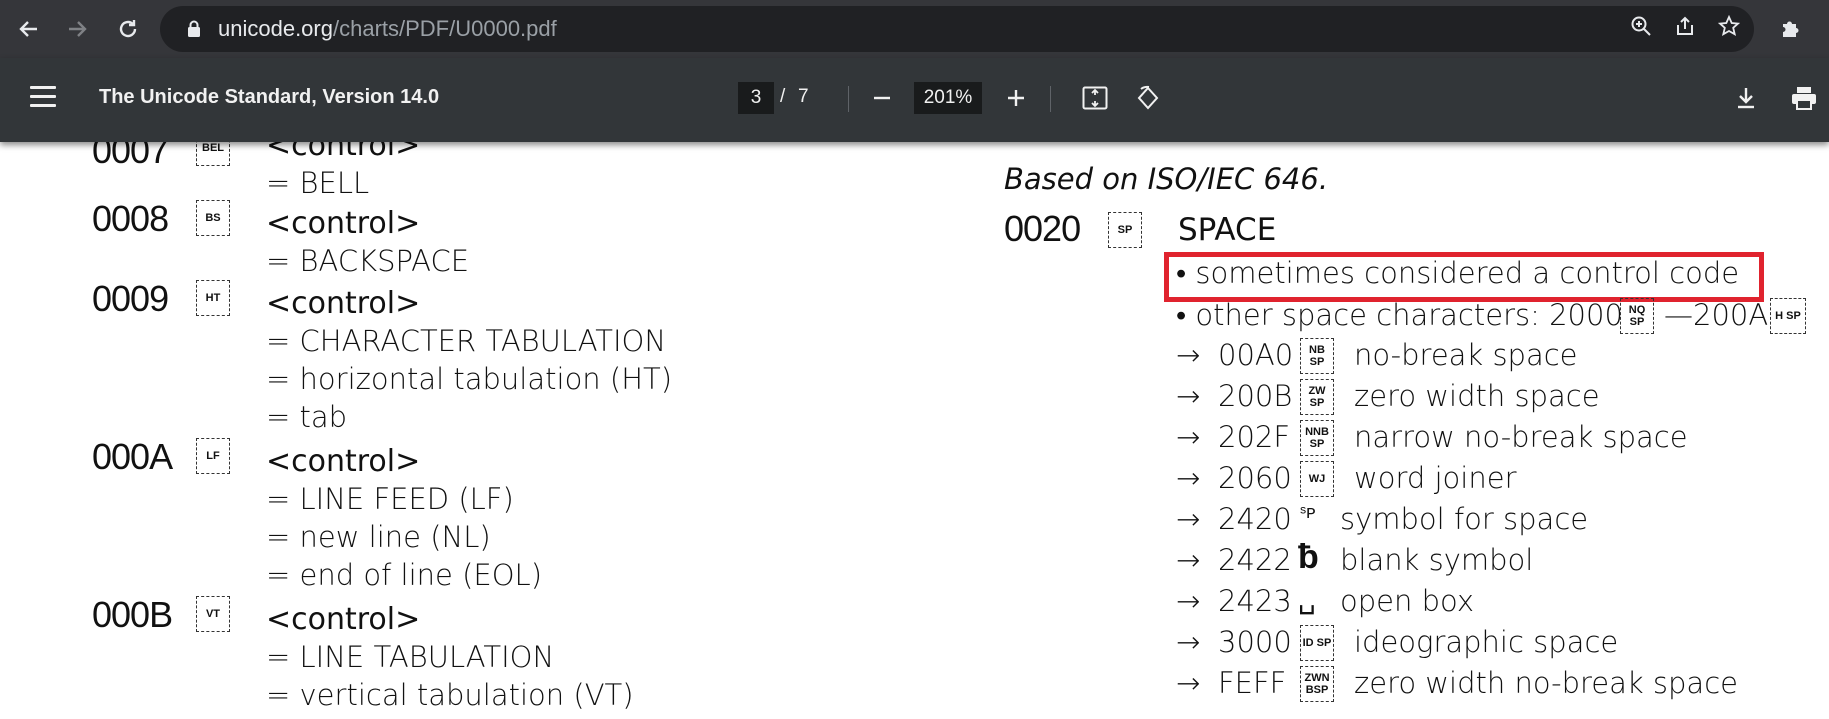 This screenshot has width=1829, height=719. What do you see at coordinates (1255, 560) in the screenshot?
I see `xref-code: 2422` at bounding box center [1255, 560].